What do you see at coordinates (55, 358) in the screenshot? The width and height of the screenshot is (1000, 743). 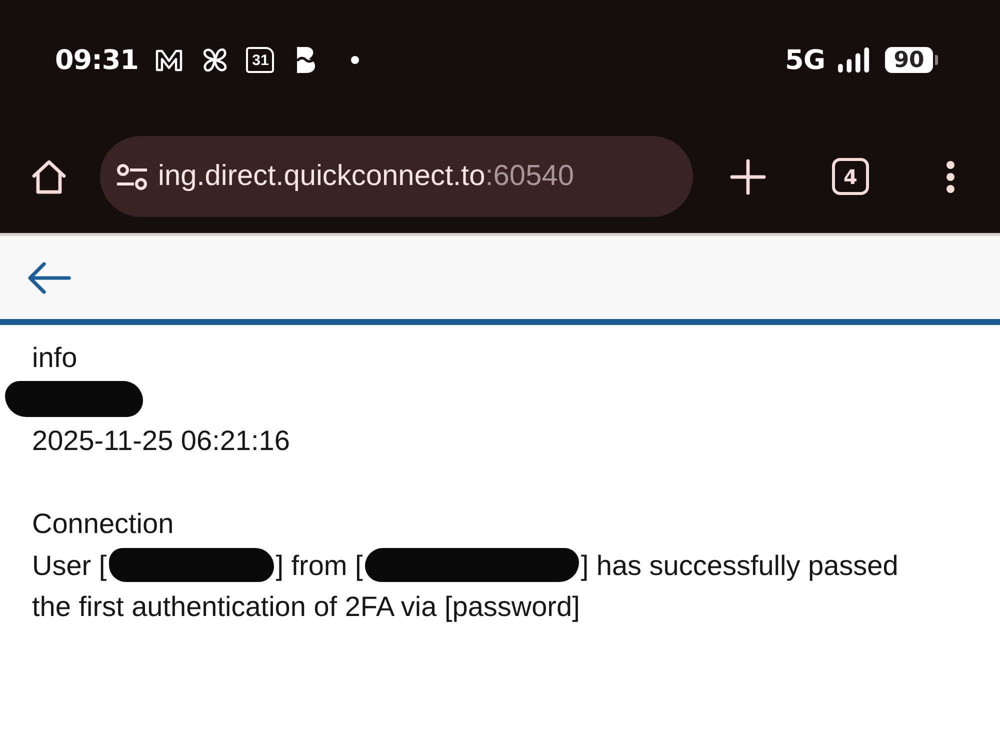 I see `log-level-text: info` at bounding box center [55, 358].